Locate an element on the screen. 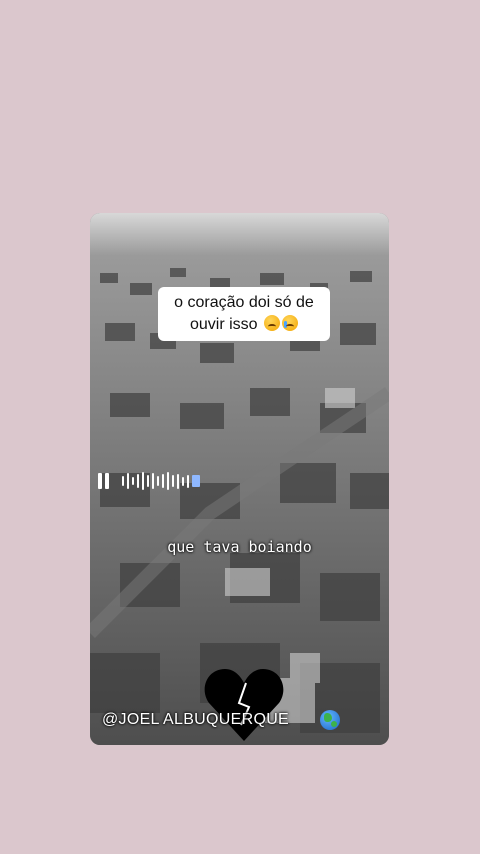 The image size is (480, 854). caption-line-2: ouvir isso is located at coordinates (244, 325).